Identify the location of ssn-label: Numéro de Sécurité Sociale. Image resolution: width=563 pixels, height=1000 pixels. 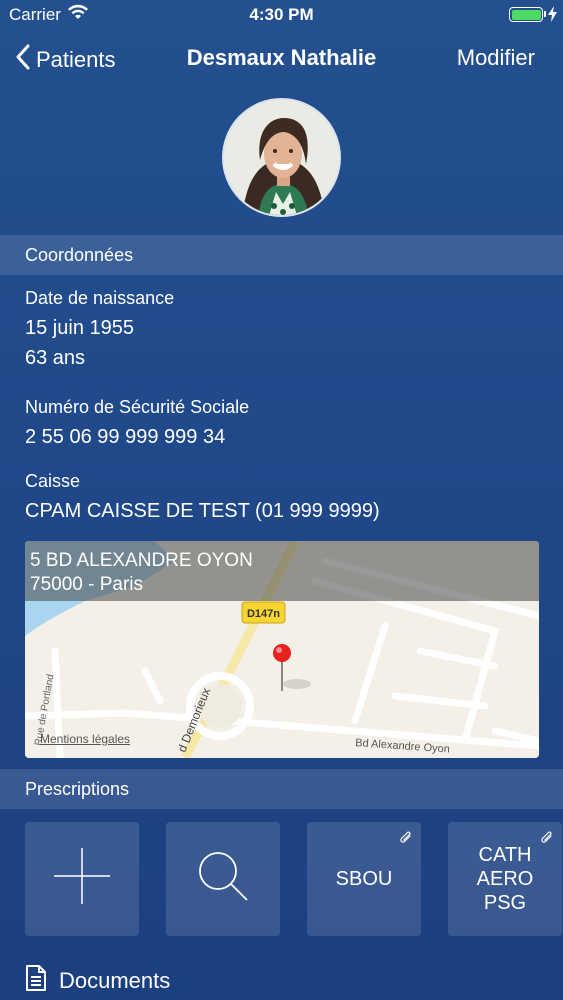
(137, 407).